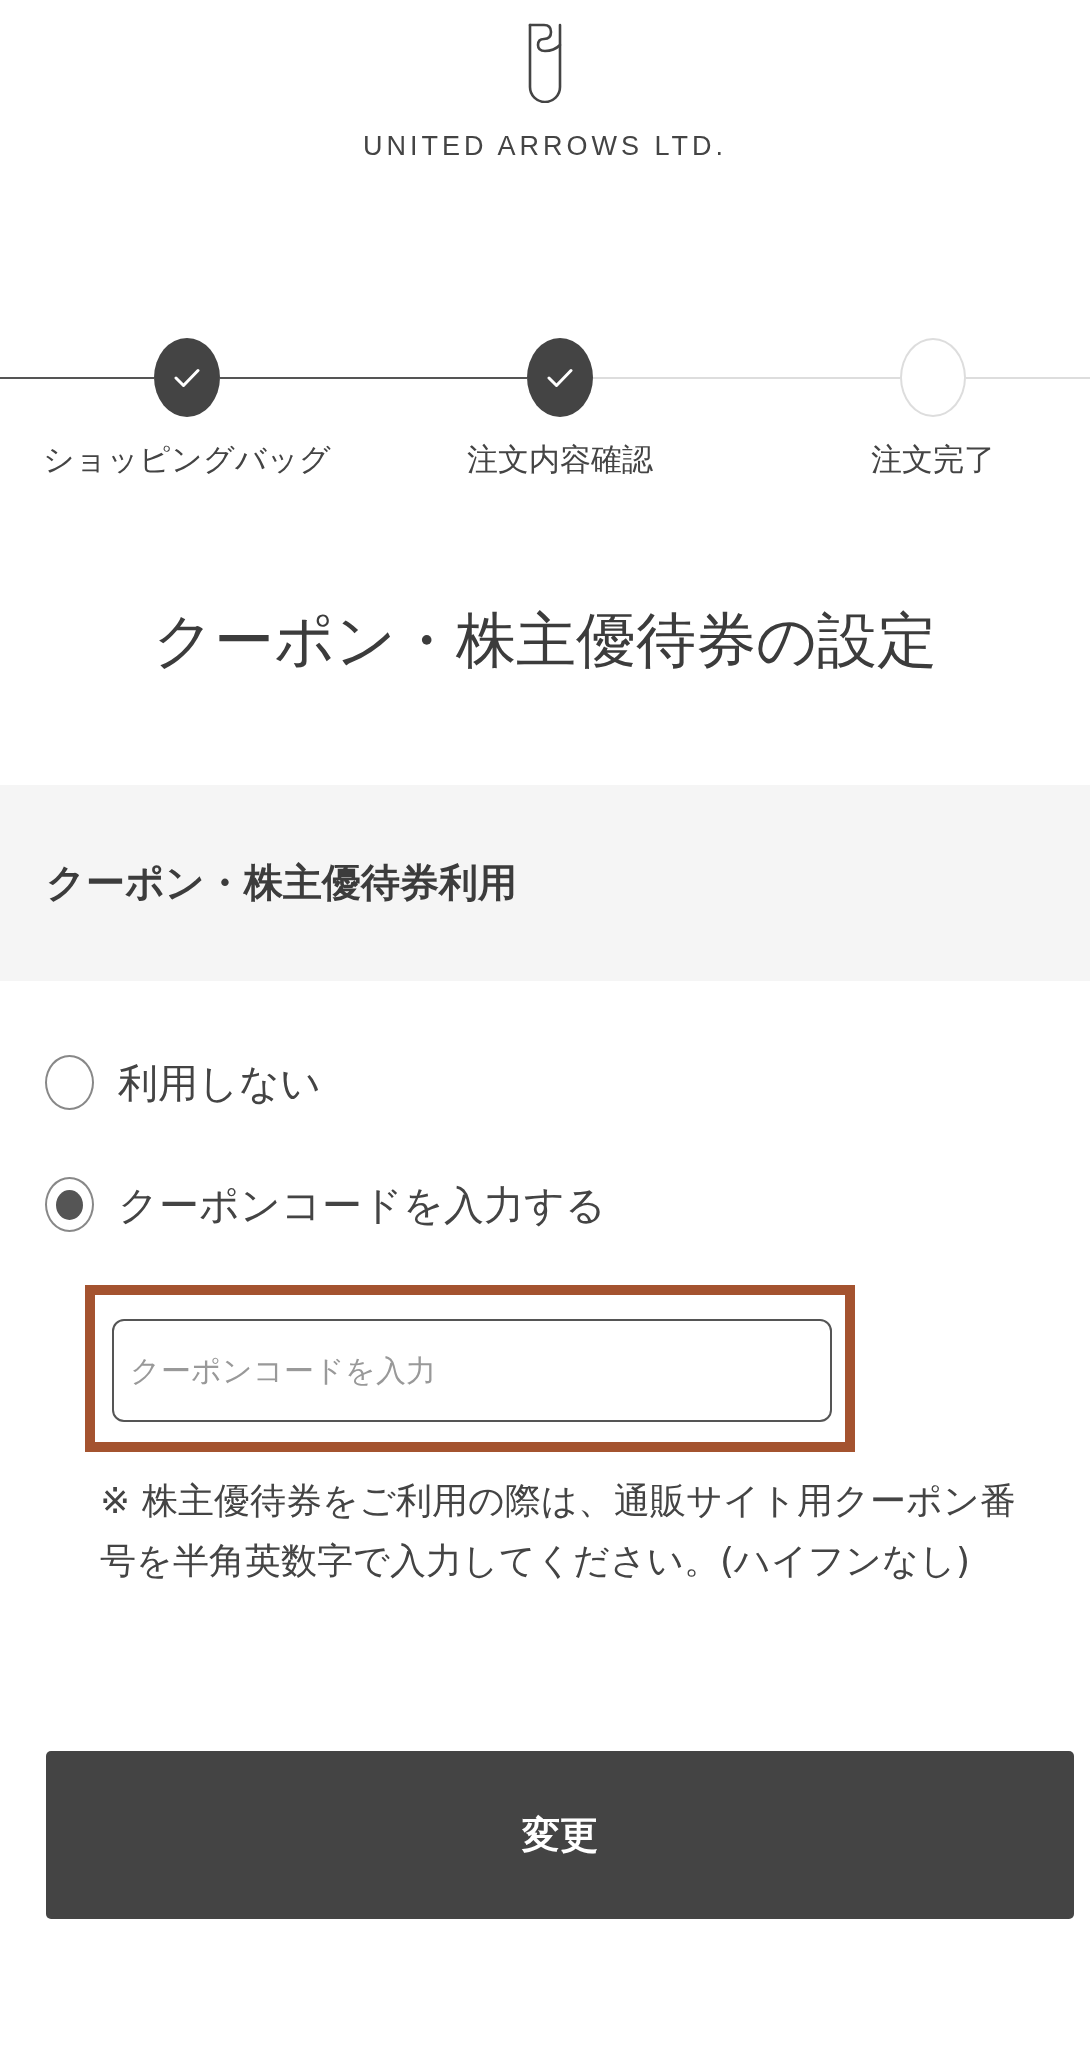 The height and width of the screenshot is (2069, 1090). I want to click on step-label: 注文完了, so click(932, 460).